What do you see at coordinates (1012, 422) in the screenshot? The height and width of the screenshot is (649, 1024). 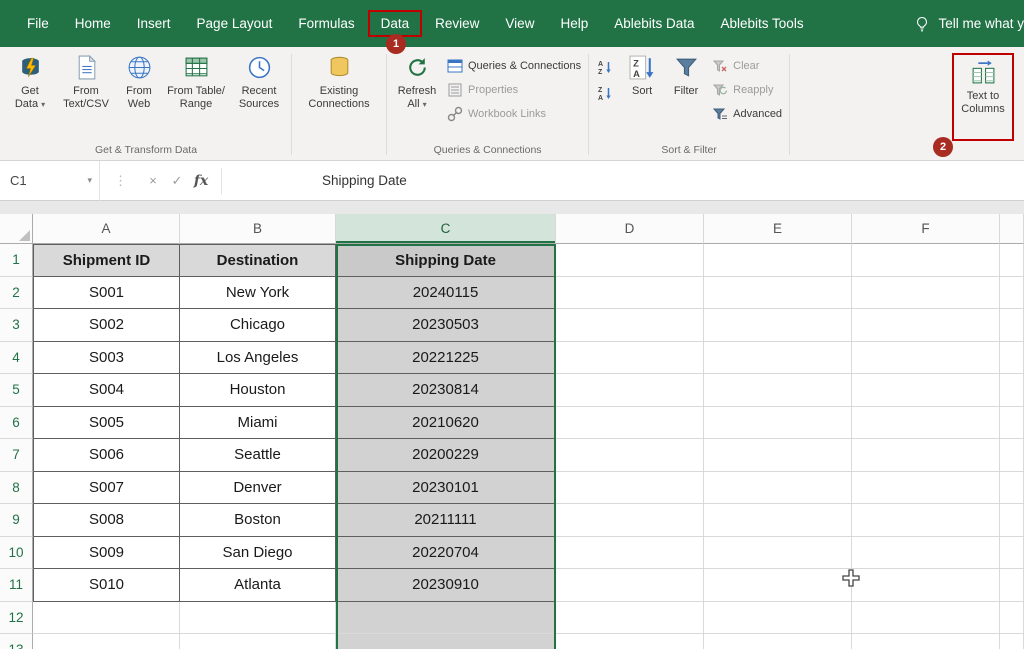 I see `cell-G6` at bounding box center [1012, 422].